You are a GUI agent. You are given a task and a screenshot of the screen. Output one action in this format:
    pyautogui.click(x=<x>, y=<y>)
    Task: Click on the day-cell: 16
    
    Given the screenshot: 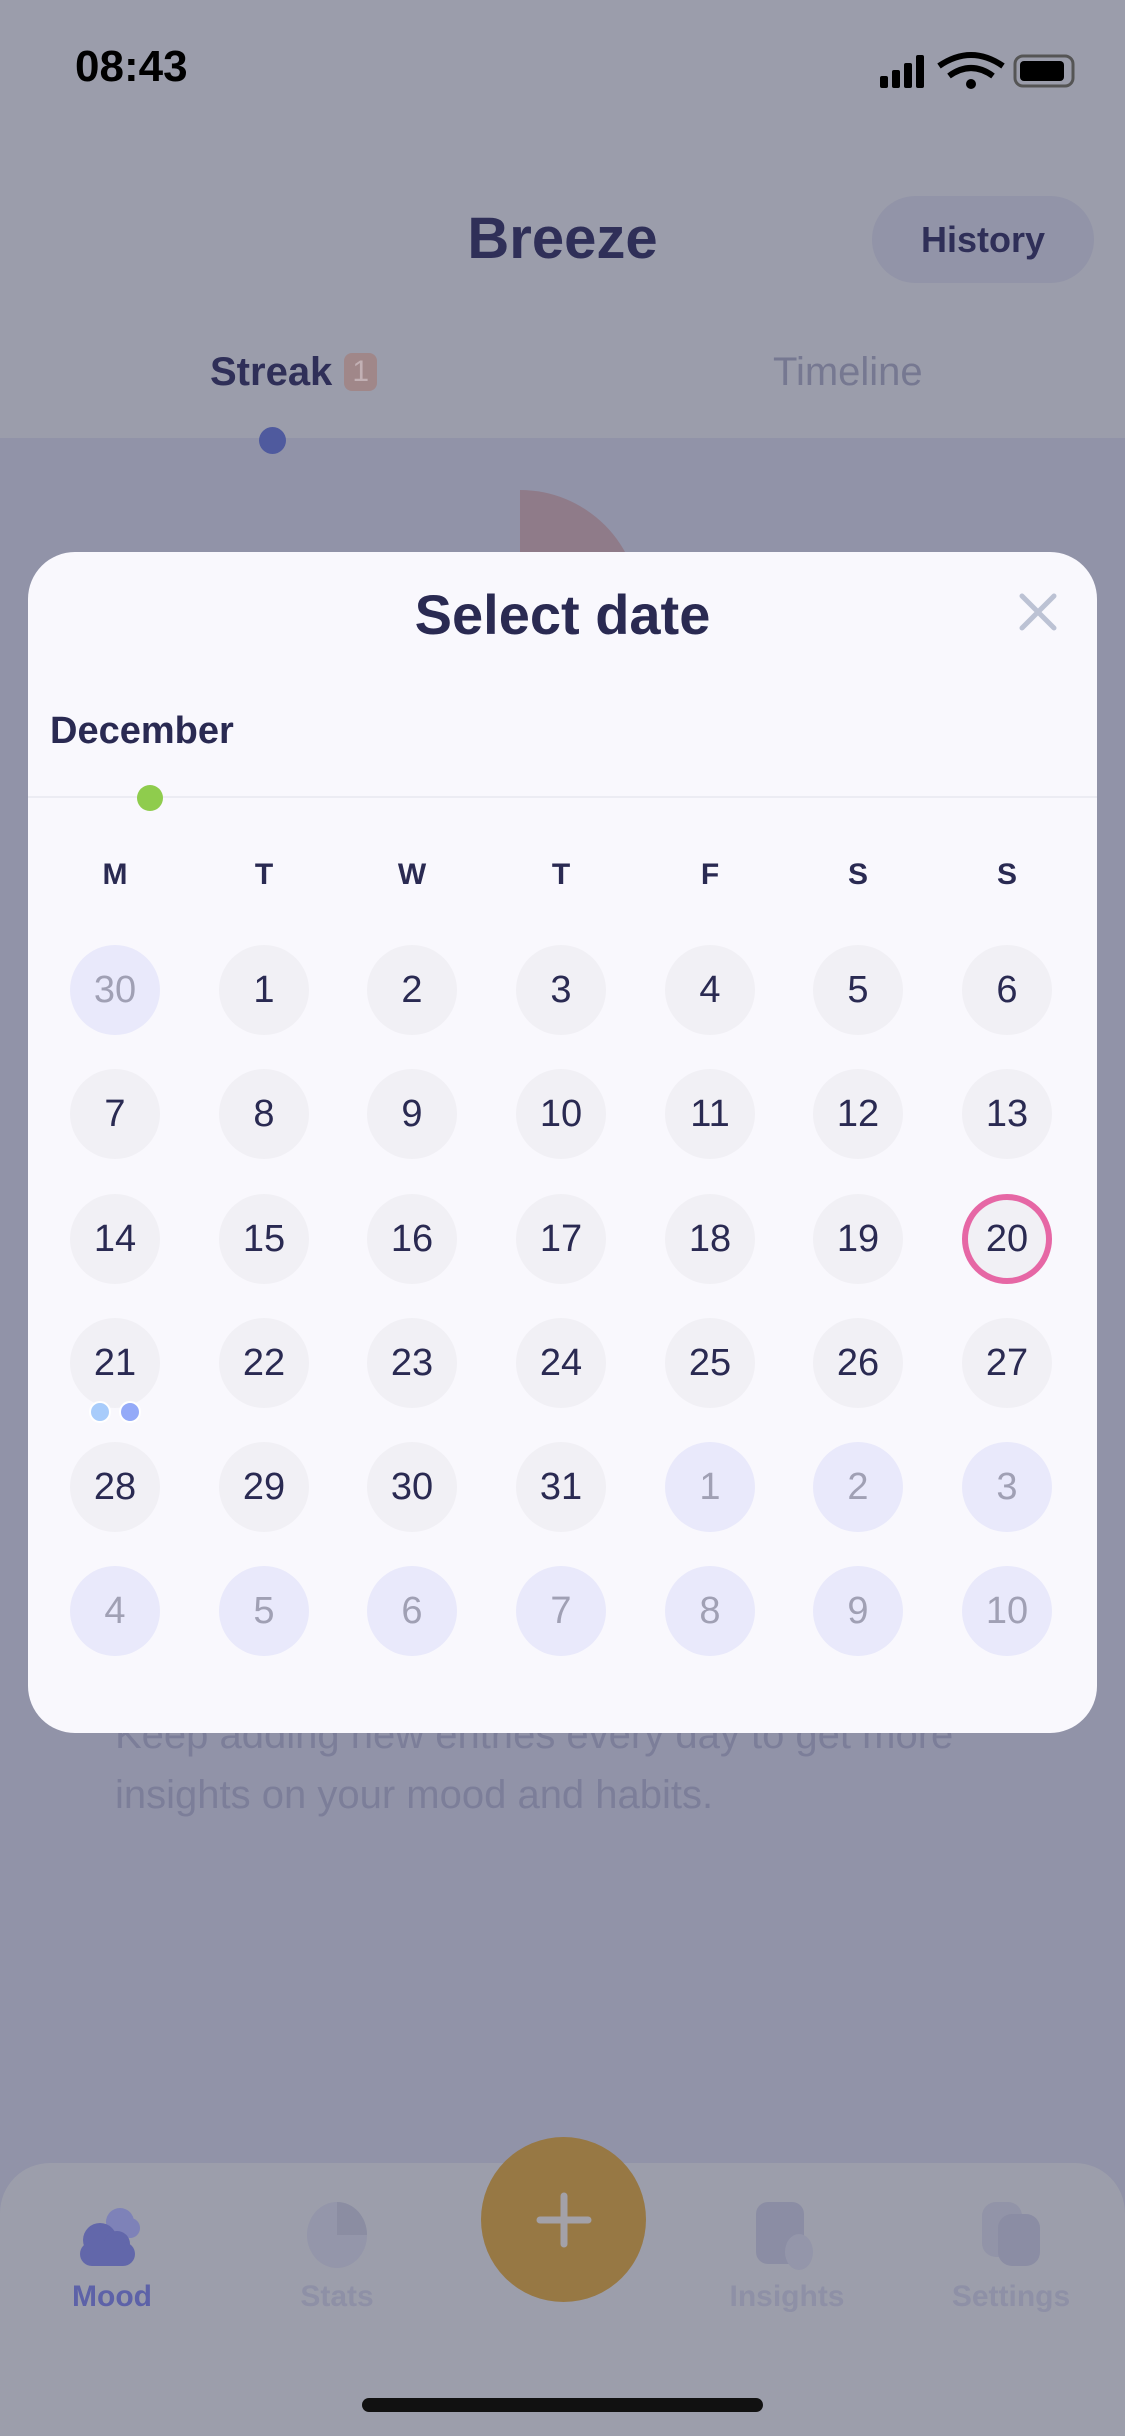 What is the action you would take?
    pyautogui.click(x=412, y=1239)
    